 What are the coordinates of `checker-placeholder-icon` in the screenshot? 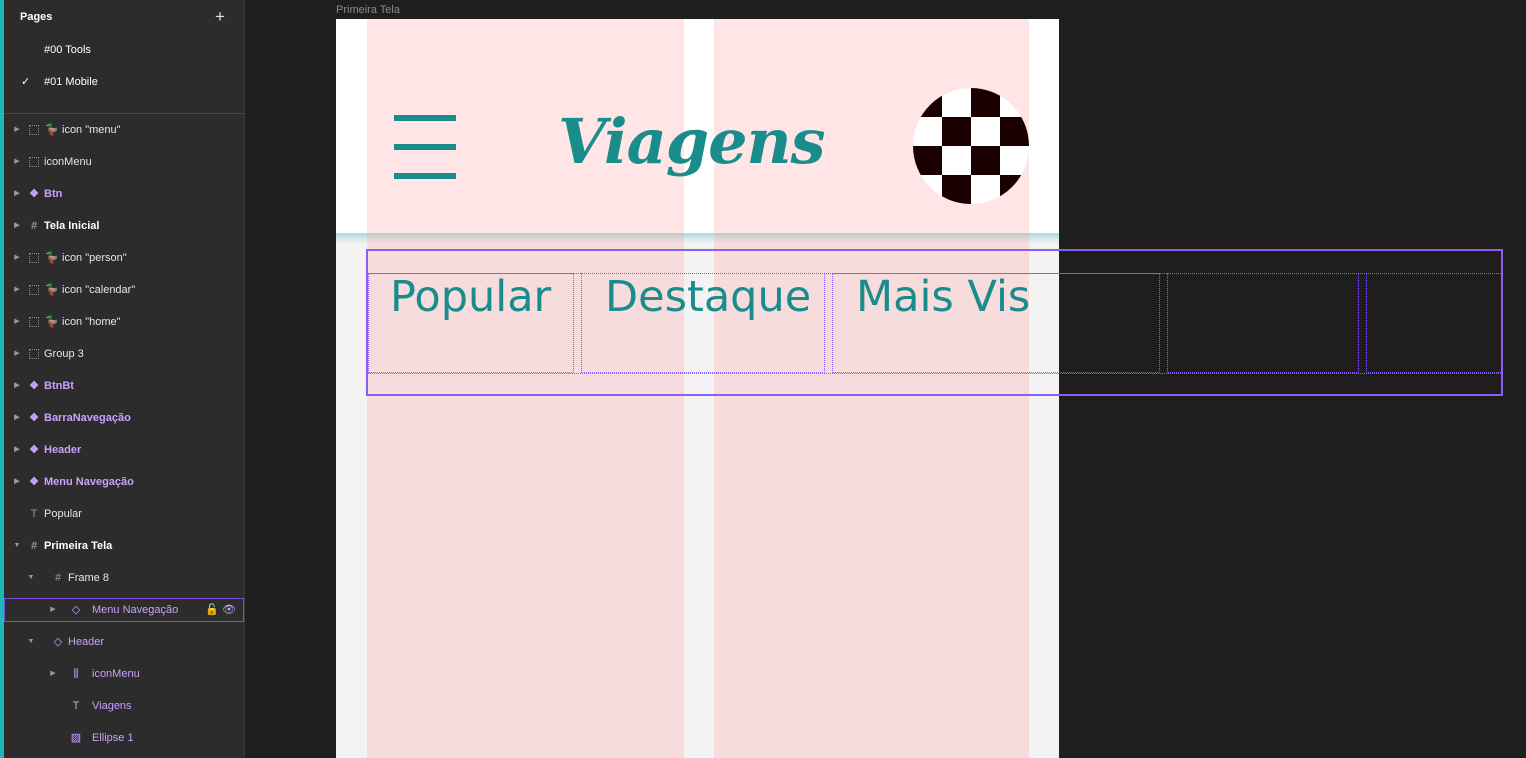 It's located at (971, 146).